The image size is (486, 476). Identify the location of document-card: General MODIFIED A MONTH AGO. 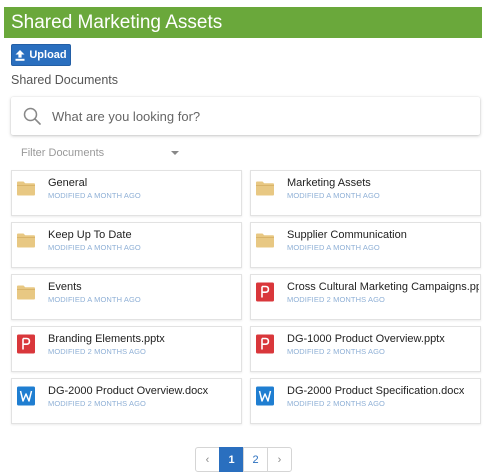
(126, 193).